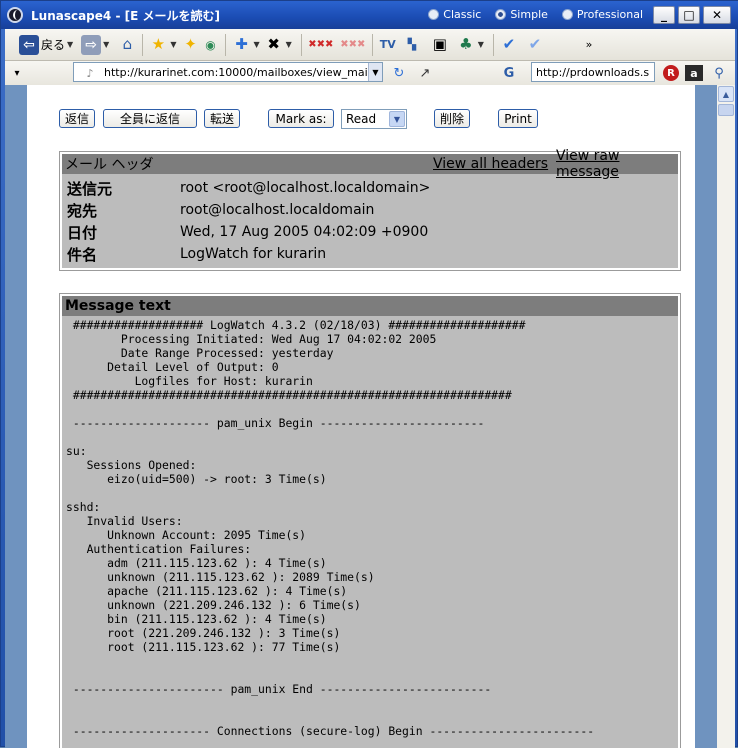 This screenshot has width=738, height=748. Describe the element at coordinates (440, 45) in the screenshot. I see `print-icon: ▣` at that location.